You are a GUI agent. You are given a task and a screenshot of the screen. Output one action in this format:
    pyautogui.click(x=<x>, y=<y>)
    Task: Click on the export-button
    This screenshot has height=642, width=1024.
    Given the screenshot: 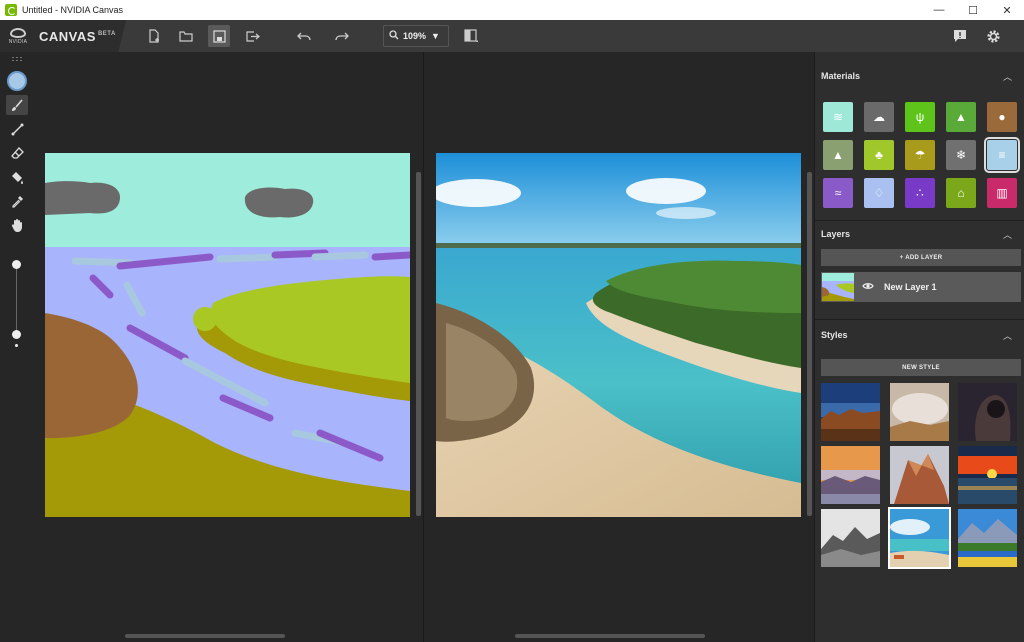 What is the action you would take?
    pyautogui.click(x=252, y=36)
    